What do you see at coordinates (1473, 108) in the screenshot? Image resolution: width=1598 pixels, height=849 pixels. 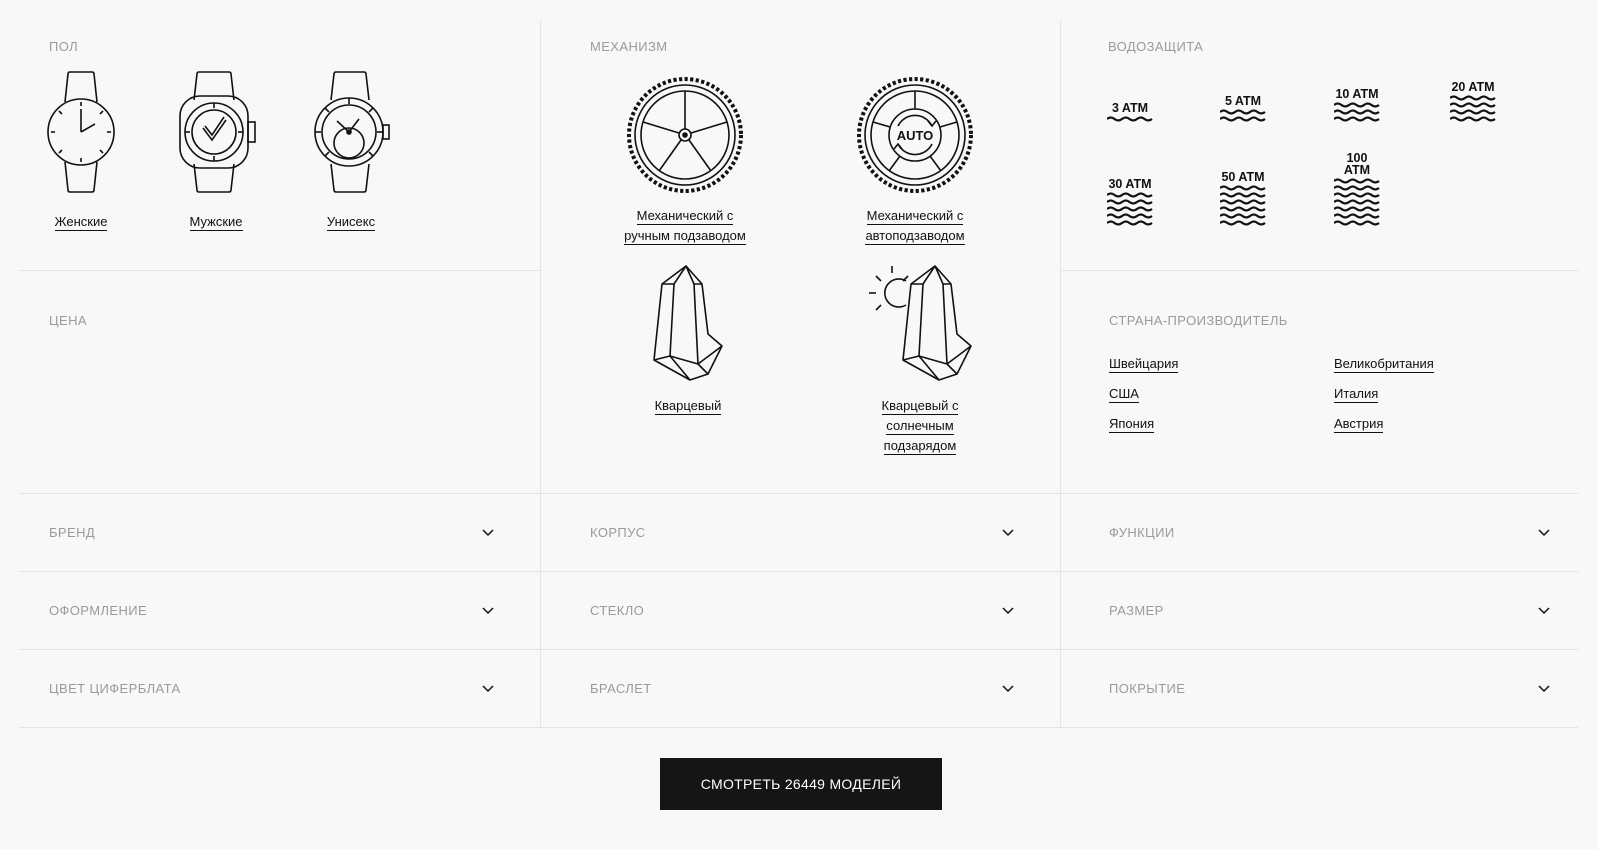 I see `waves-4-icon` at bounding box center [1473, 108].